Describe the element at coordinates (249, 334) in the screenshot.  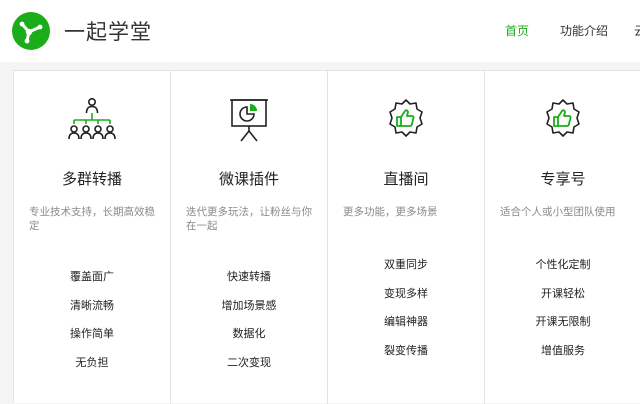
I see `feature-item: 数据化` at that location.